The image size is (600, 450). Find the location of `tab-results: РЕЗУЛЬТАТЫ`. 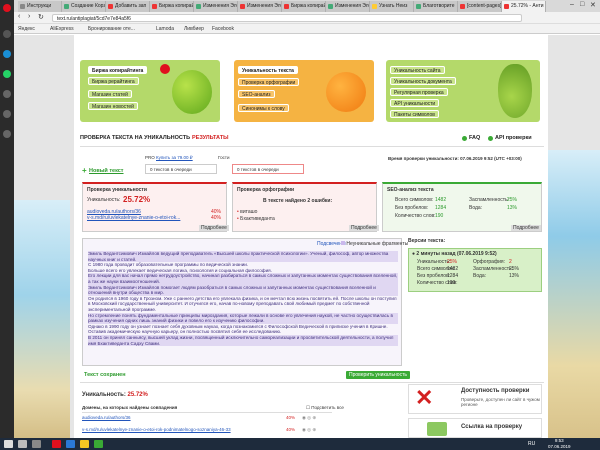

tab-results: РЕЗУЛЬТАТЫ is located at coordinates (210, 138).